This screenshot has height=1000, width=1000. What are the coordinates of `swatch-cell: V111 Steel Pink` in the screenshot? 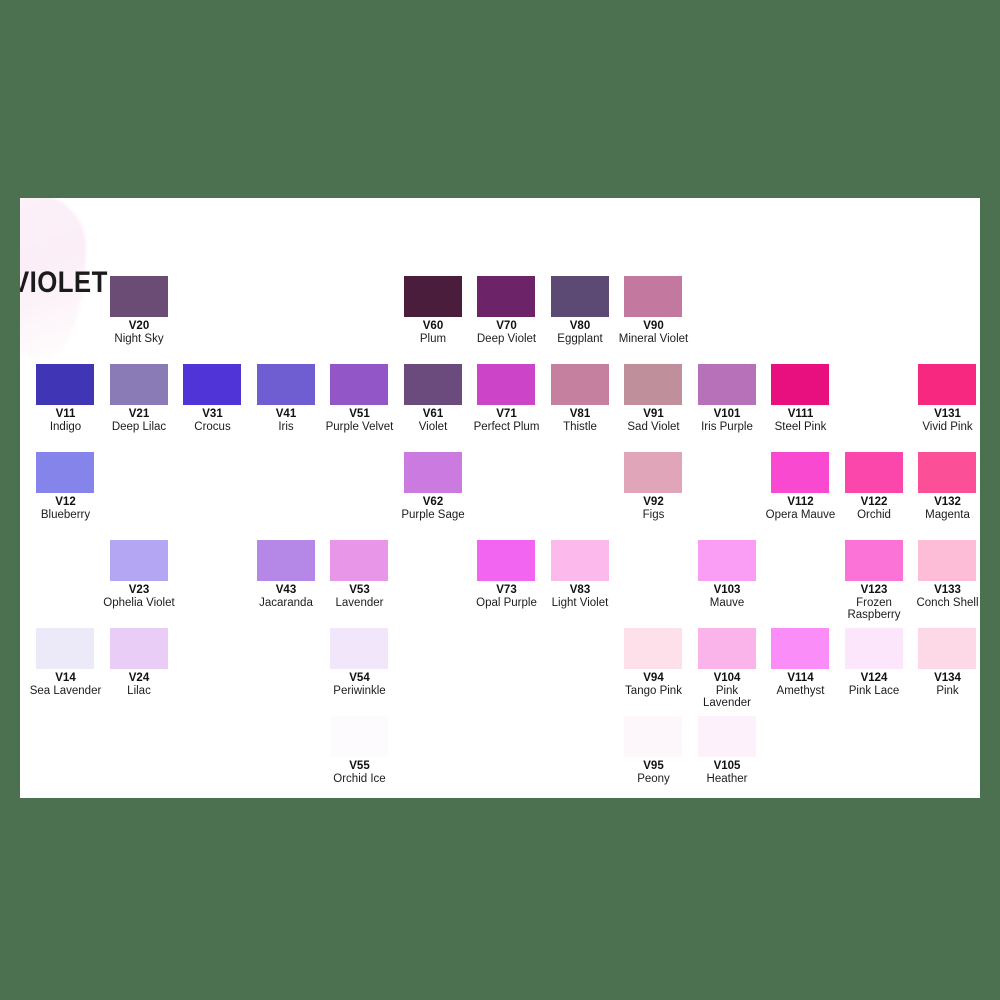 It's located at (807, 398).